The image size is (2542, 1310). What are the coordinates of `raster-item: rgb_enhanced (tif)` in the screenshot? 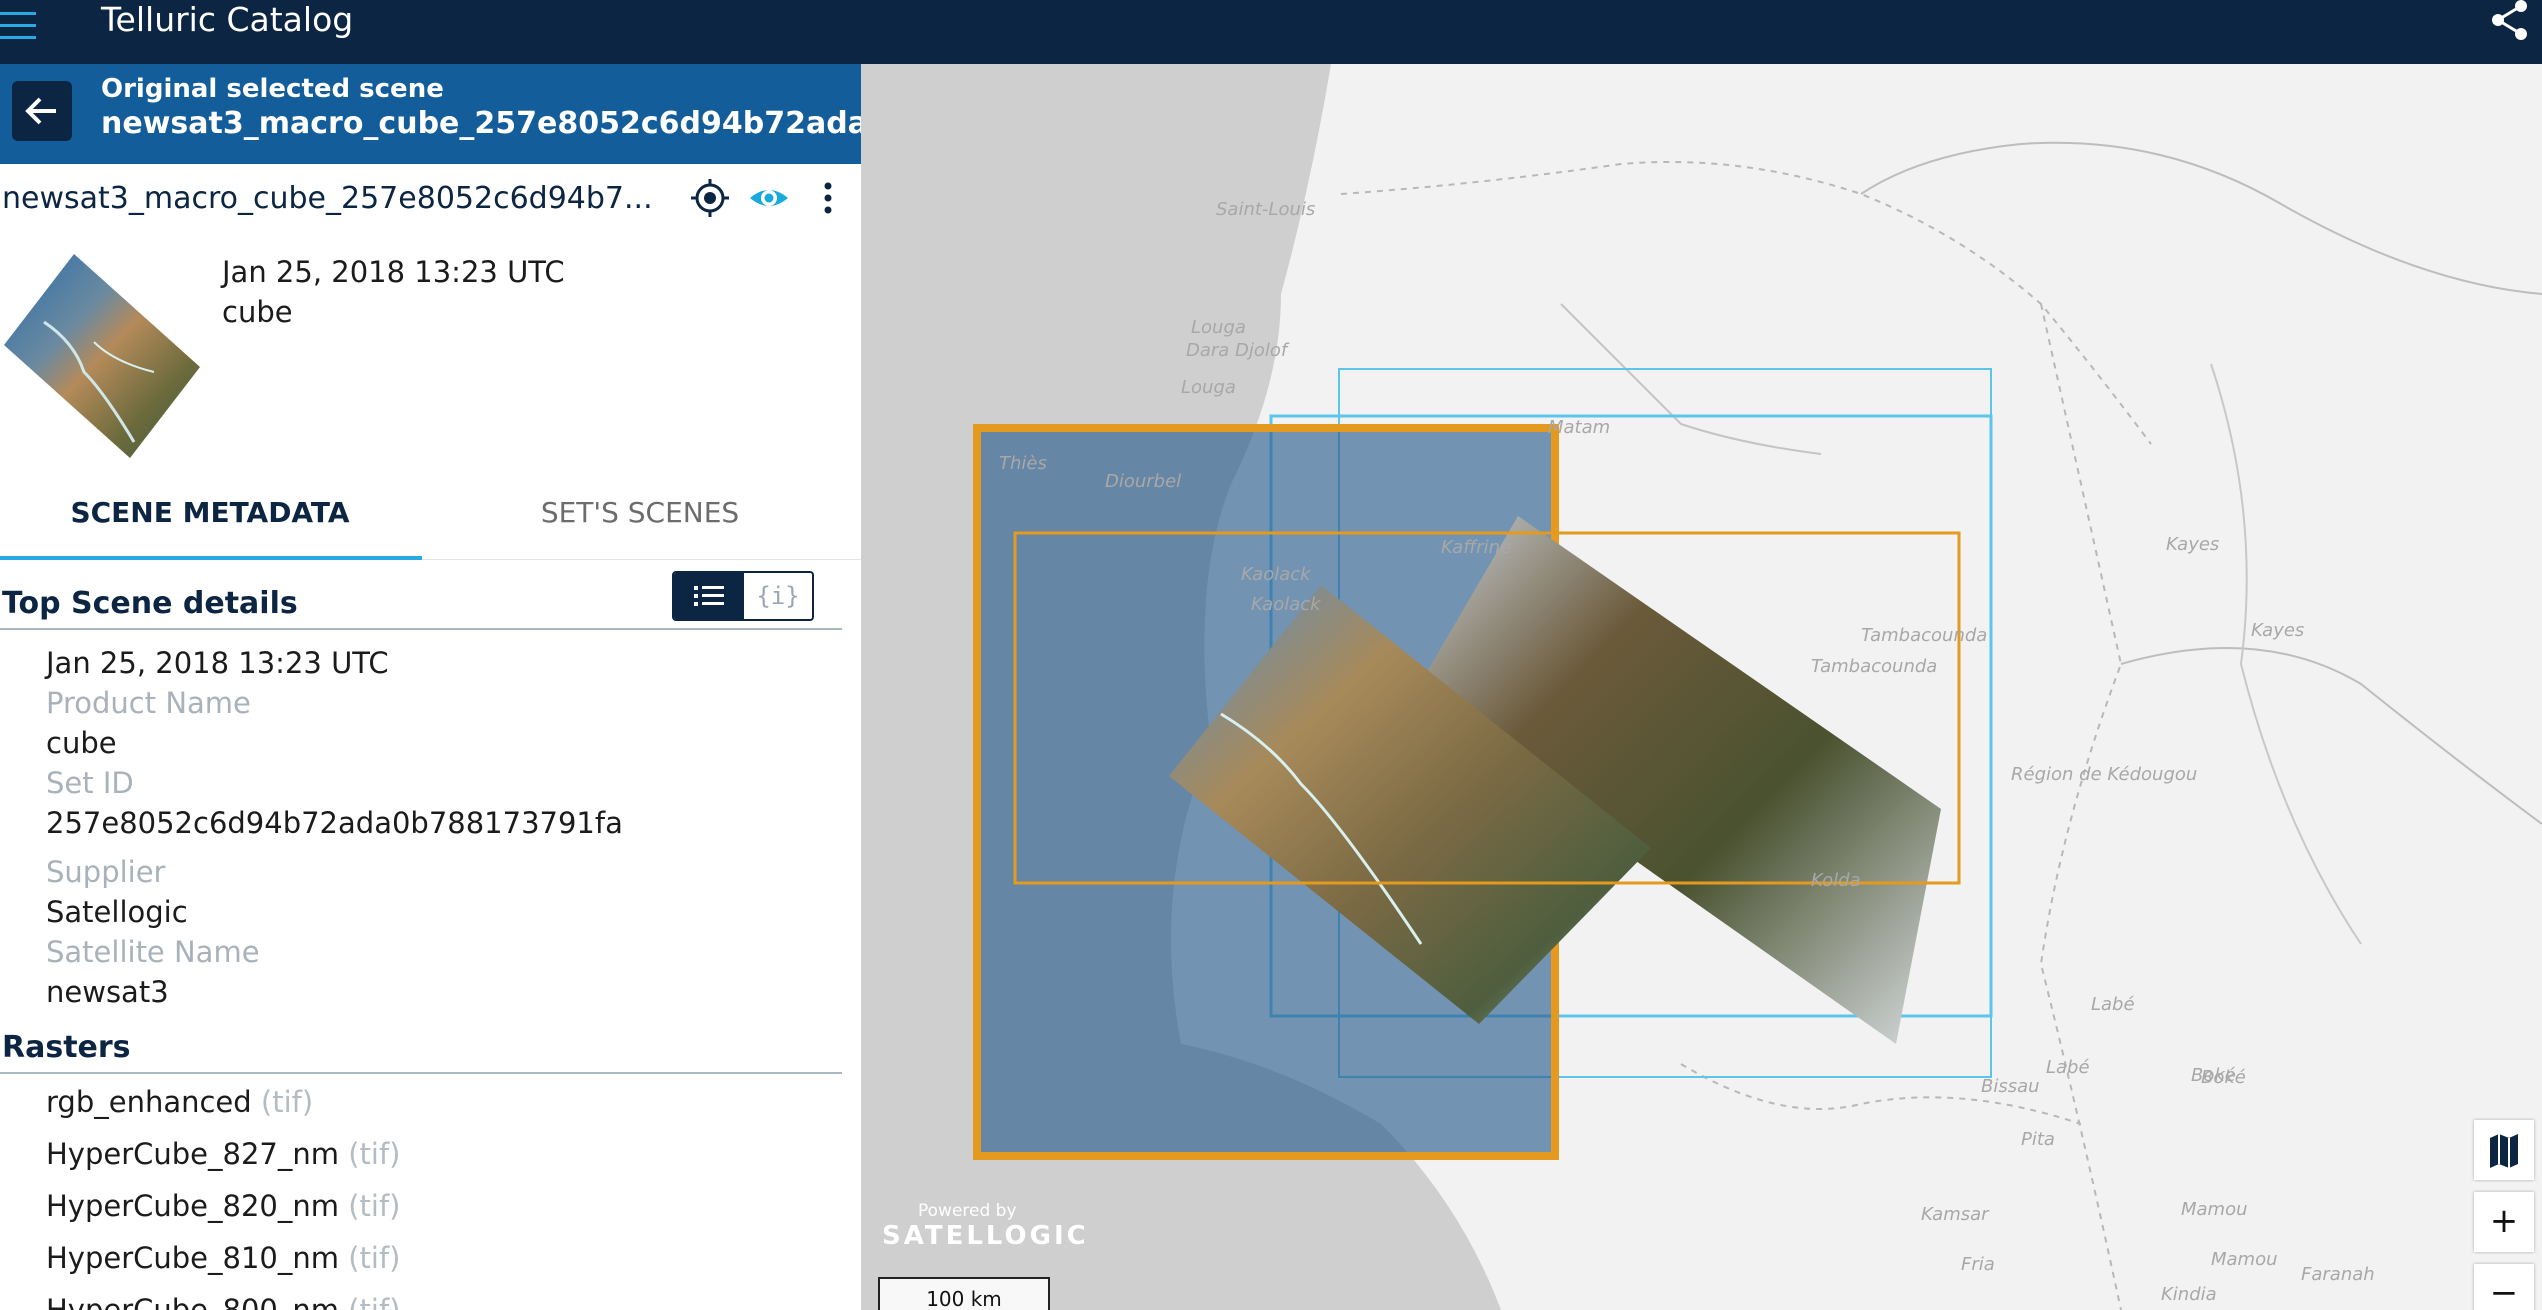 It's located at (179, 1102).